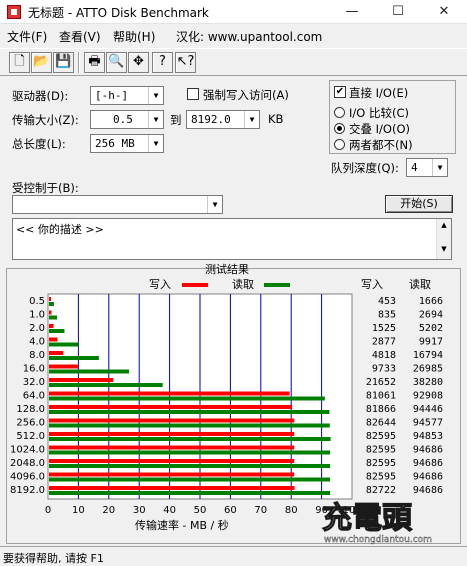 This screenshot has height=566, width=467. What do you see at coordinates (30, 409) in the screenshot?
I see `y-tick-label: 128.0` at bounding box center [30, 409].